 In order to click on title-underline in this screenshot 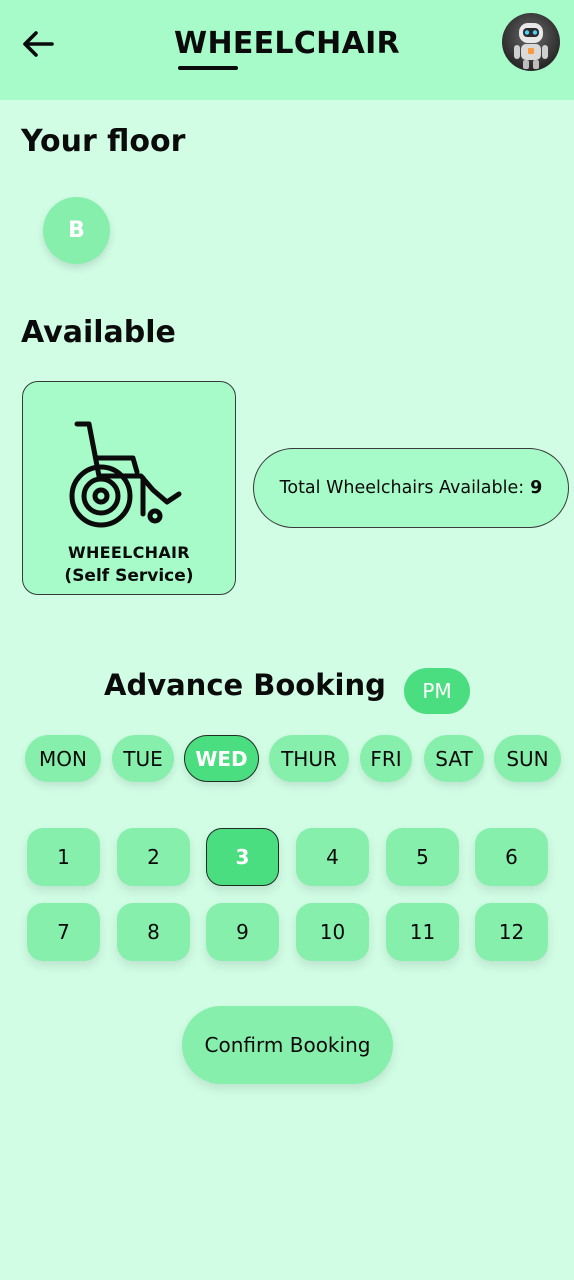, I will do `click(208, 68)`.